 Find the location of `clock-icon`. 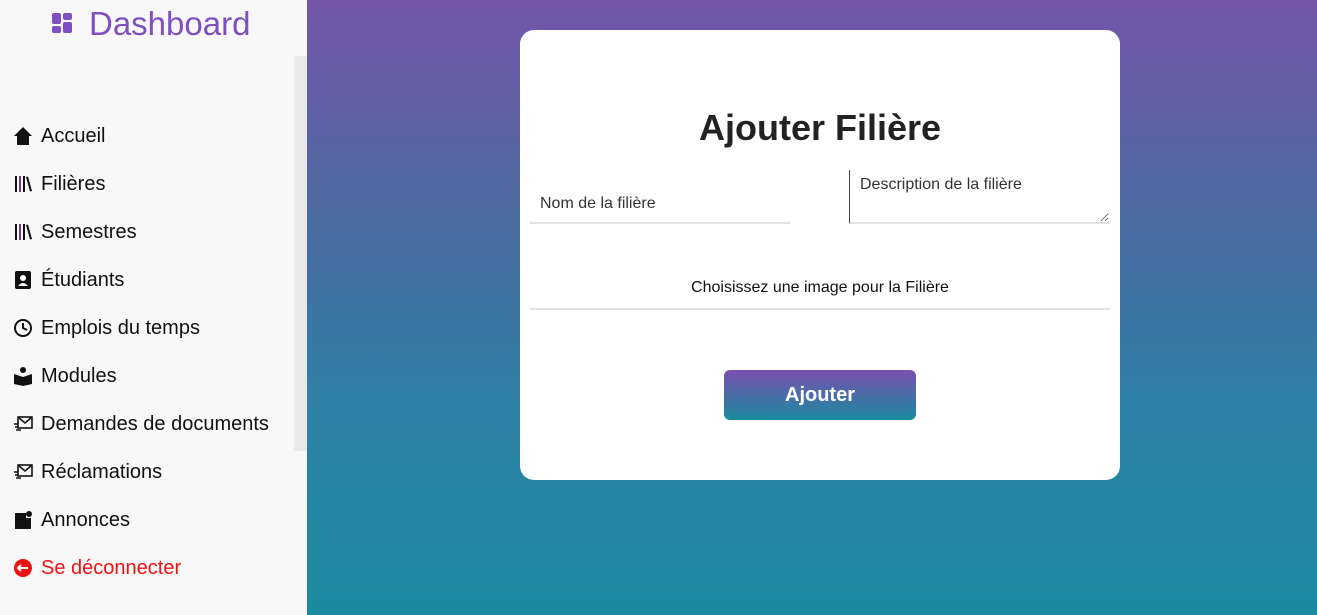

clock-icon is located at coordinates (23, 328).